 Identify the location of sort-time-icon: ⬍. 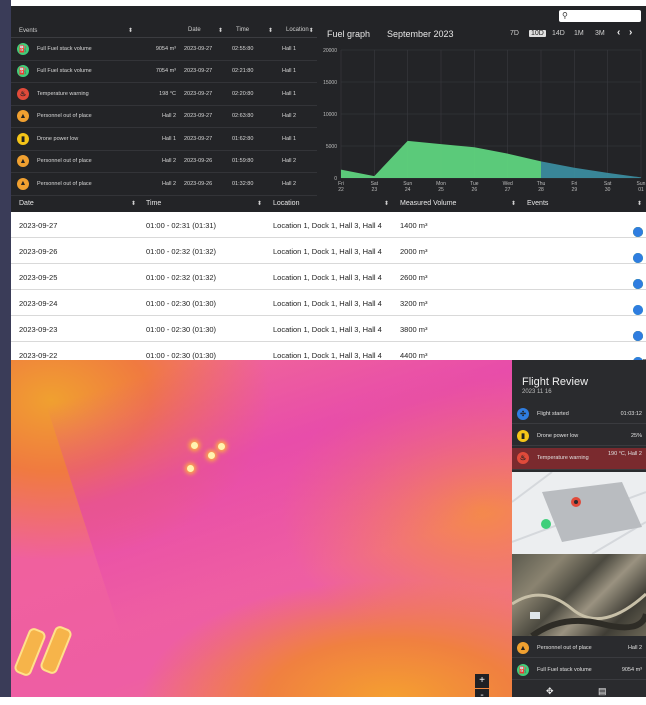
(259, 203).